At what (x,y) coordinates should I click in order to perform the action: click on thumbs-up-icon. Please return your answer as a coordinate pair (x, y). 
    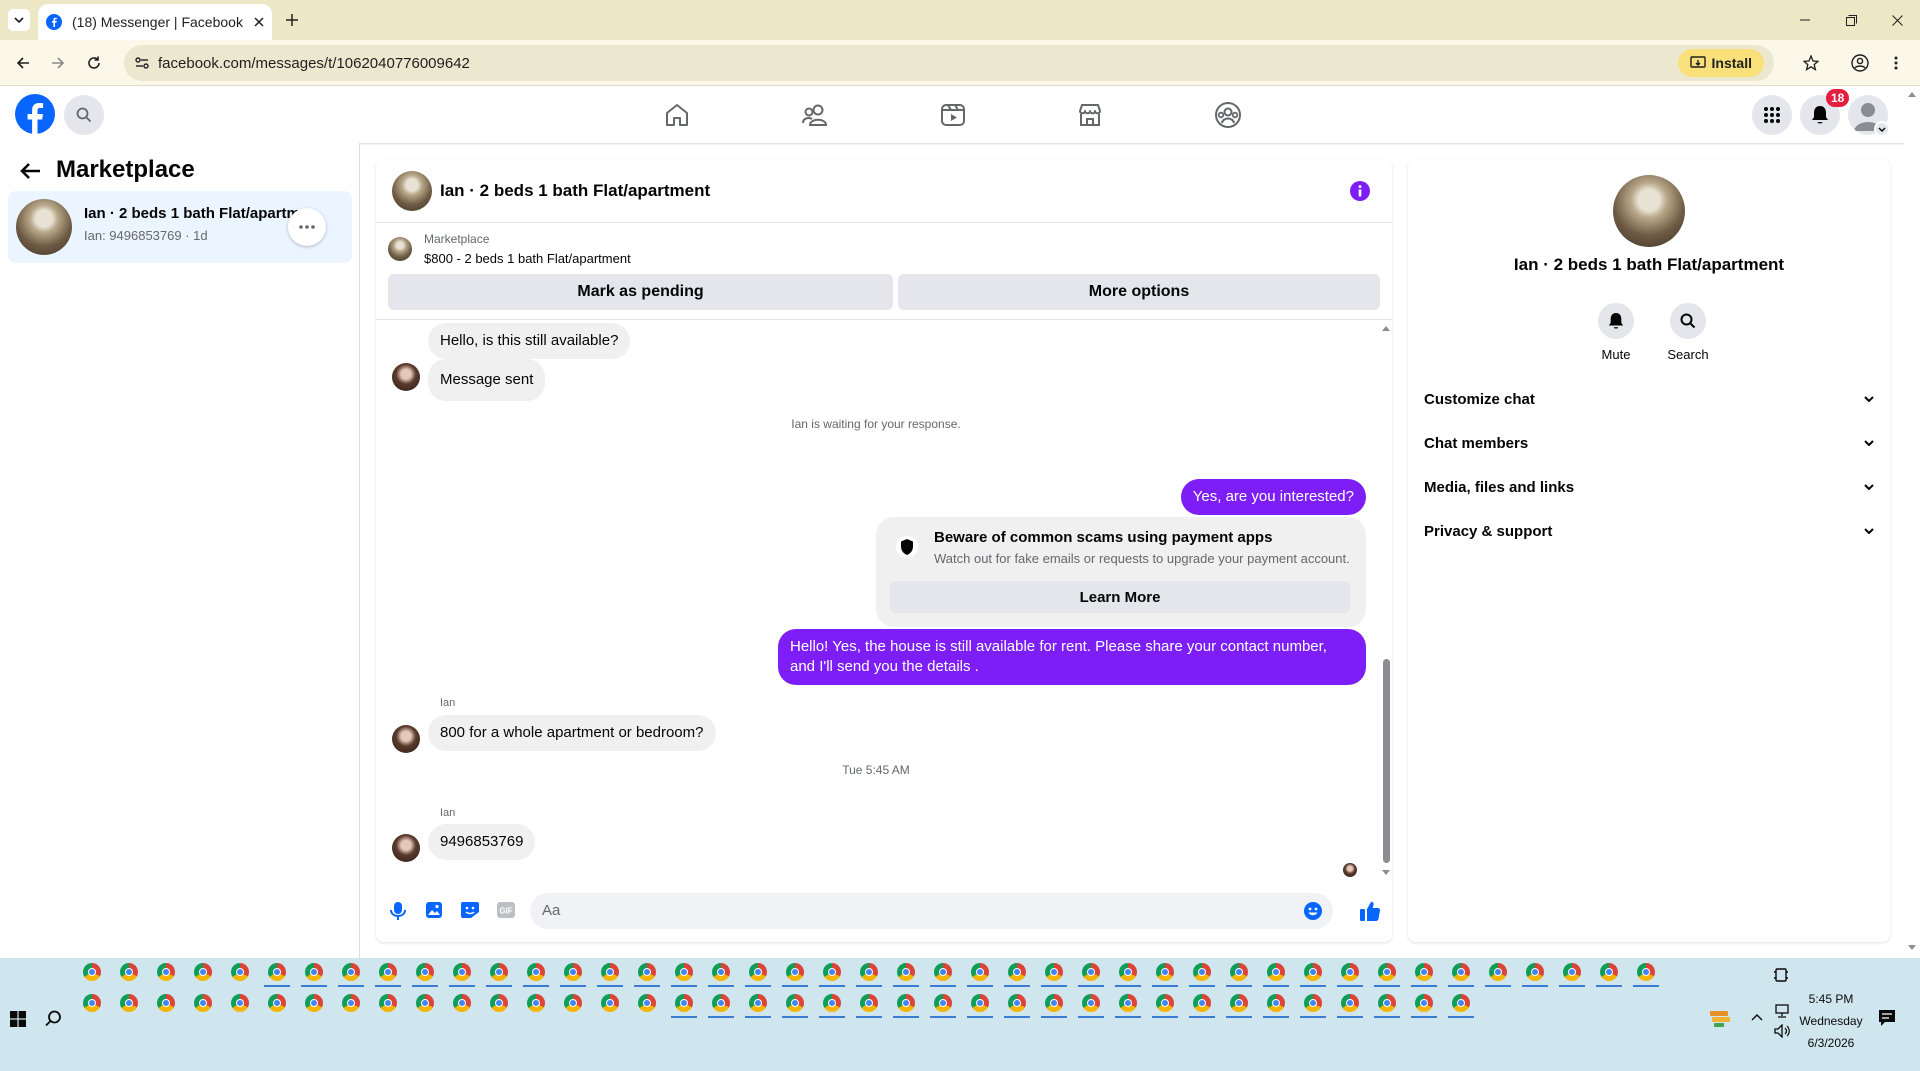
    Looking at the image, I should click on (1370, 911).